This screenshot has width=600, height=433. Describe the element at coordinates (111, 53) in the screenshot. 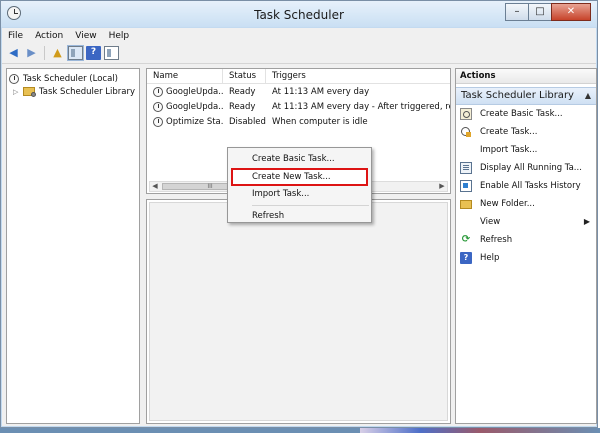

I see `show-hide-action-pane-icon` at that location.